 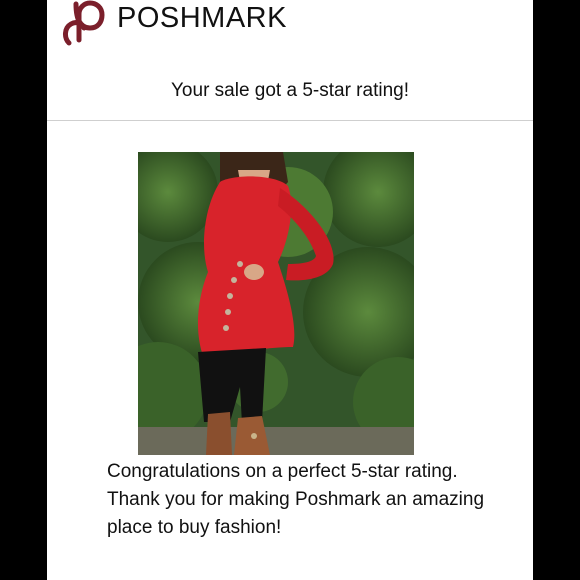 What do you see at coordinates (290, 120) in the screenshot?
I see `divider` at bounding box center [290, 120].